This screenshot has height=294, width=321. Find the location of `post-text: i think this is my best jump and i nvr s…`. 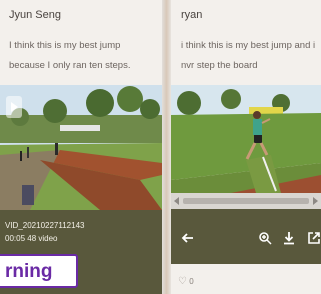

post-text: i think this is my best jump and i nvr s… is located at coordinates (249, 56).